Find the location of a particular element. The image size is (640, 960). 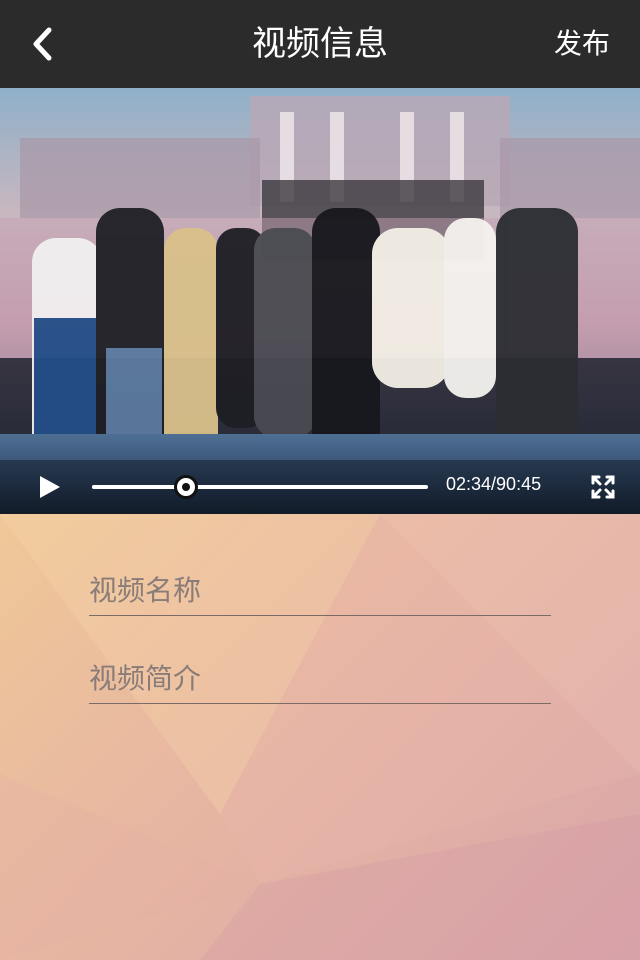

progress-fill is located at coordinates (139, 487).